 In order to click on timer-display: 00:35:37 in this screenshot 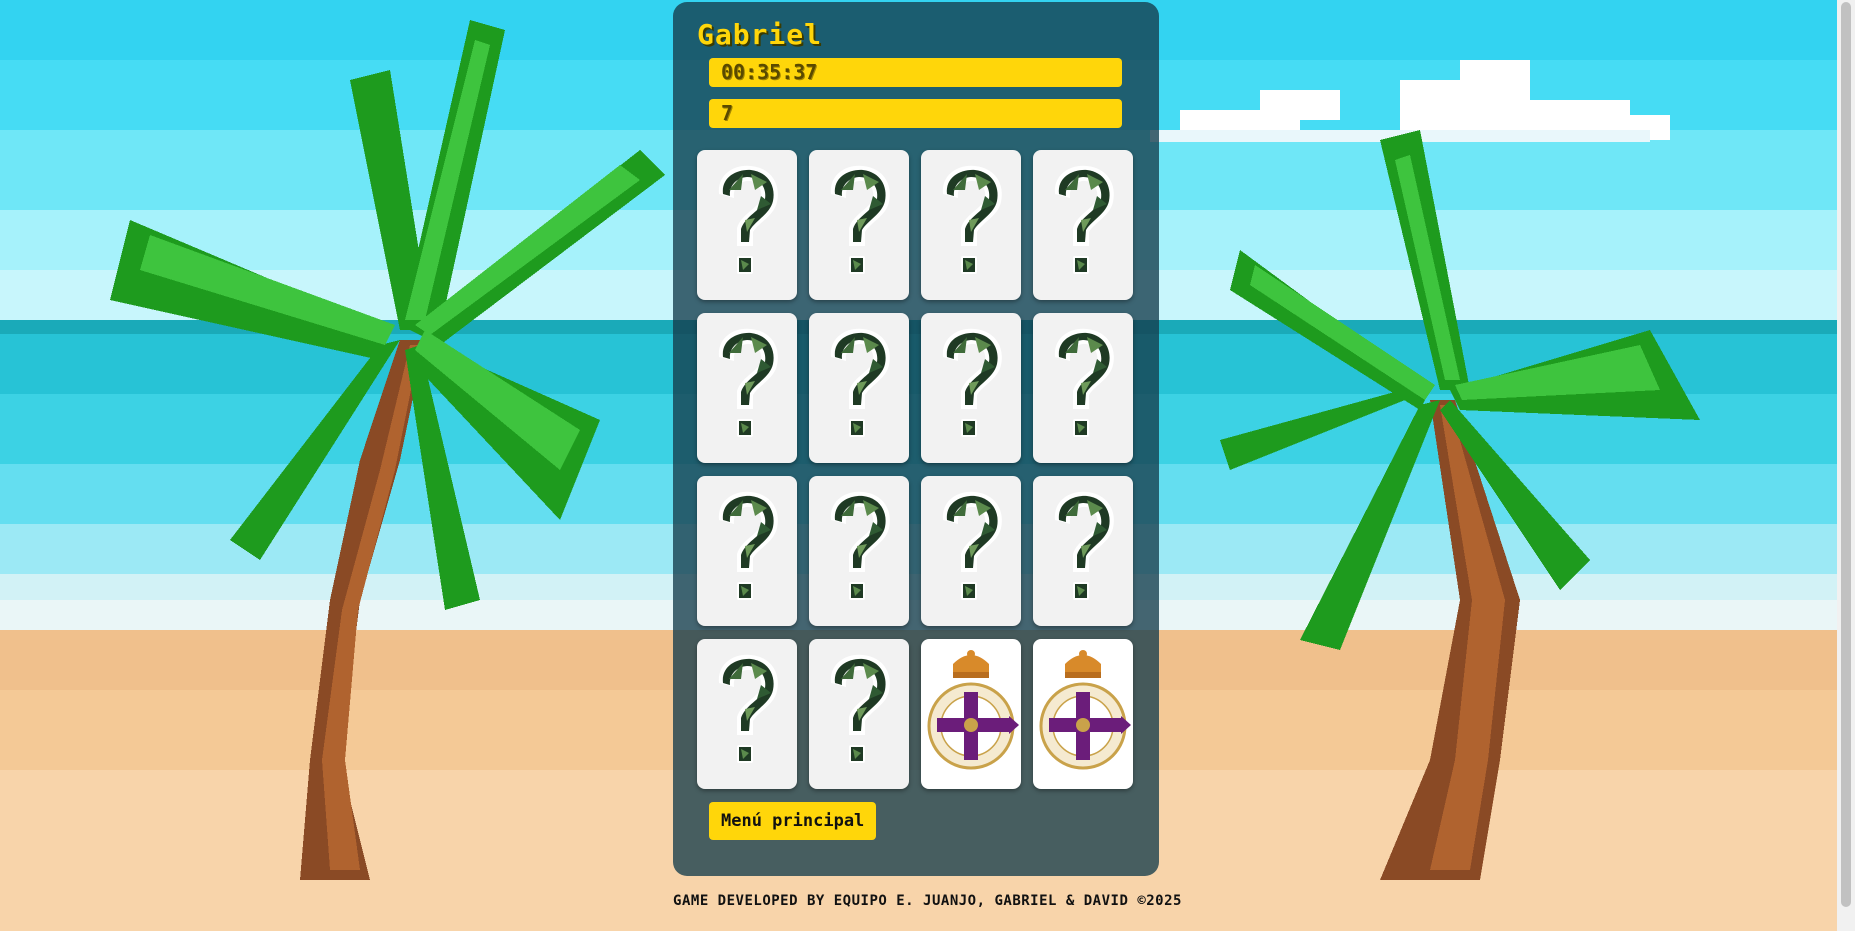, I will do `click(915, 72)`.